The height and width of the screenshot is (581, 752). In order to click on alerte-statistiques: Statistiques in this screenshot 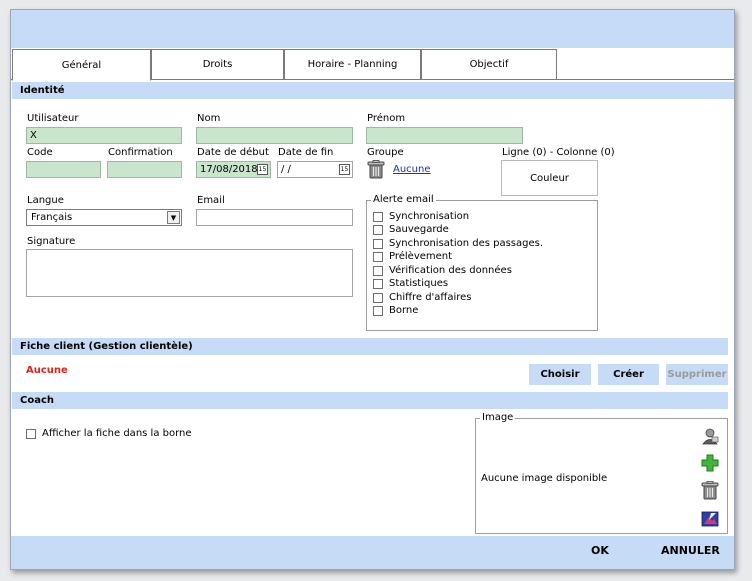, I will do `click(410, 283)`.